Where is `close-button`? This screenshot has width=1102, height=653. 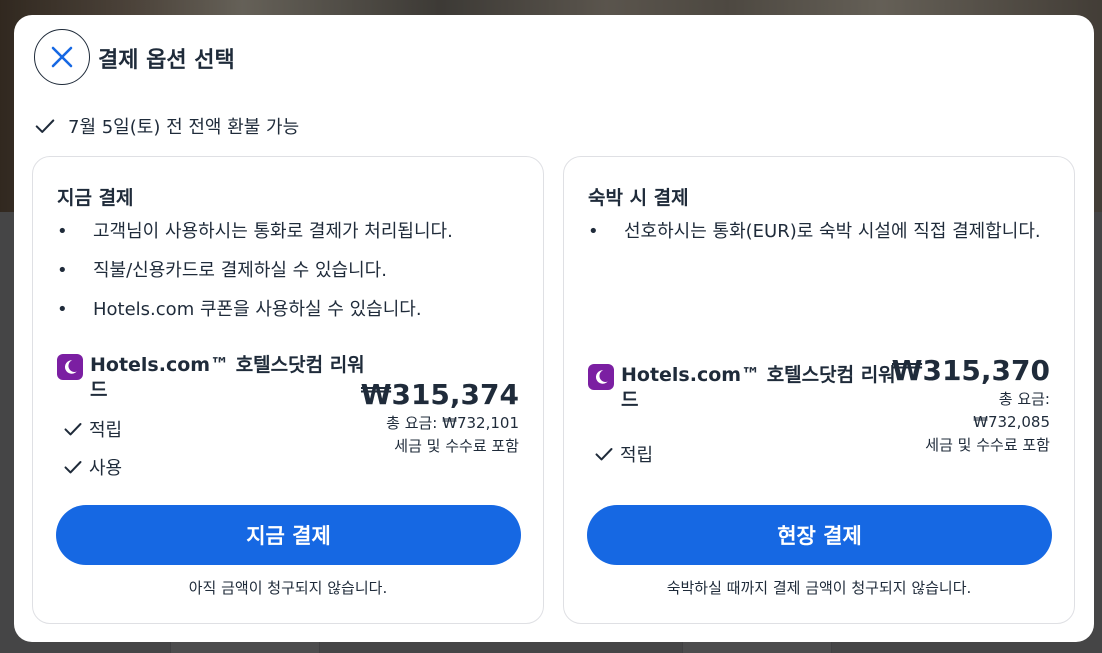
close-button is located at coordinates (62, 57).